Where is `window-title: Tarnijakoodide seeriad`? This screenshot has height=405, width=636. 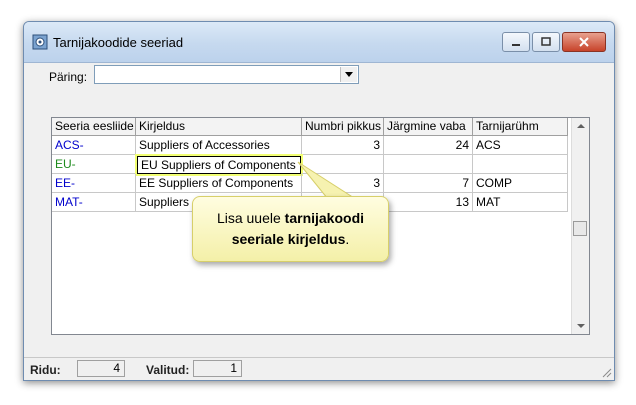 window-title: Tarnijakoodide seeriad is located at coordinates (118, 42).